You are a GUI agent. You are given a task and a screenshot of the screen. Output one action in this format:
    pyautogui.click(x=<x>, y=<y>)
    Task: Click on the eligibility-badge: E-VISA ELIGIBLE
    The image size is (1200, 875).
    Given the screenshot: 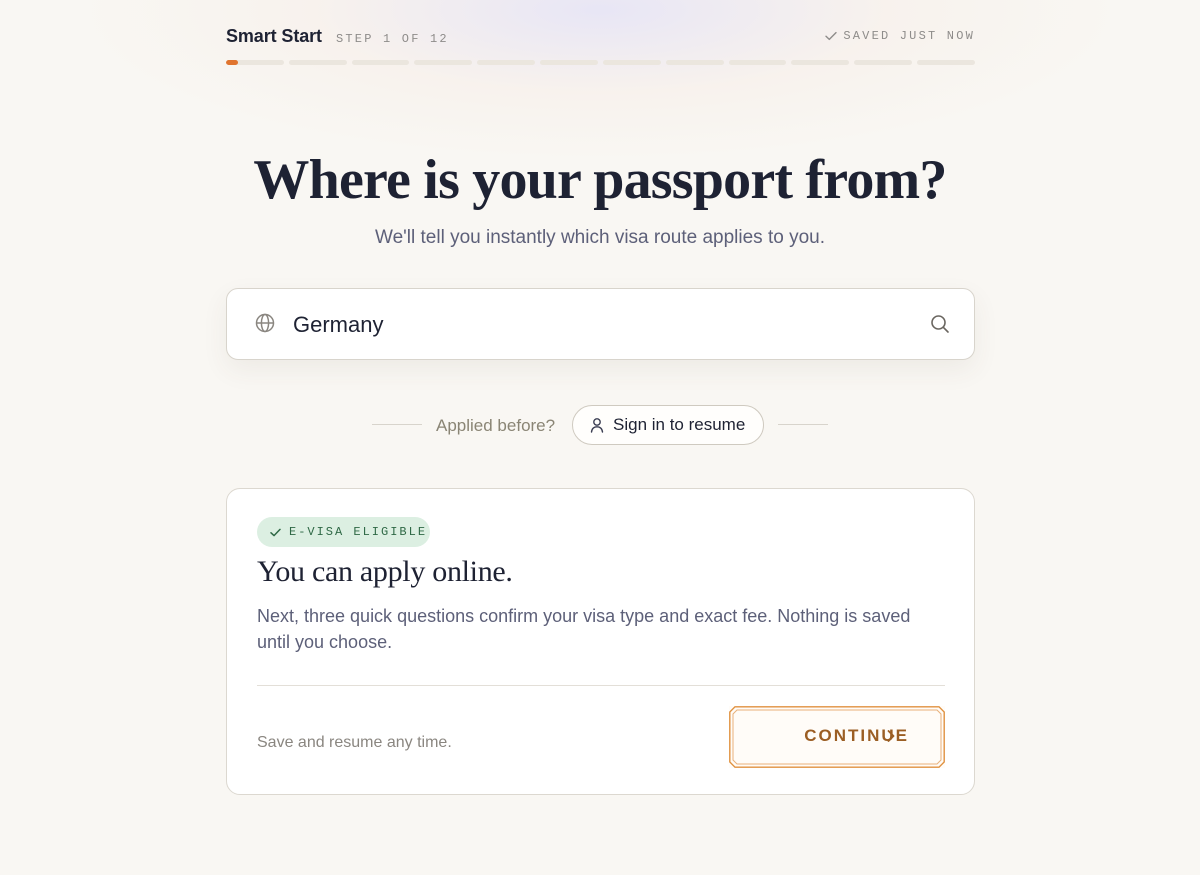 What is the action you would take?
    pyautogui.click(x=343, y=532)
    